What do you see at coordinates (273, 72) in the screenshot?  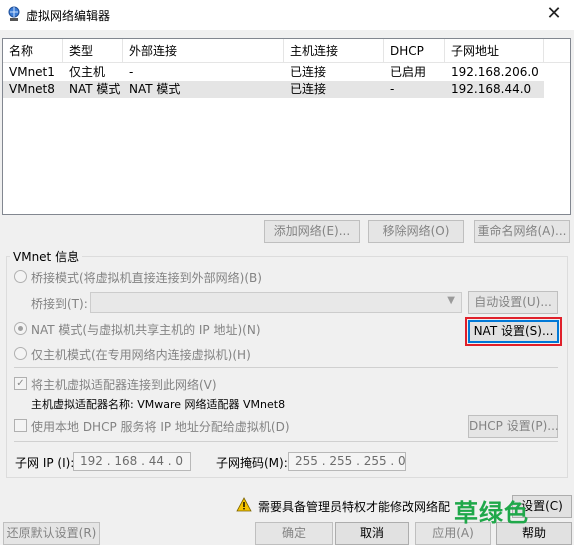 I see `table-row: VMnet1 仅主机 - 已连接 已启用 192.168.206.0` at bounding box center [273, 72].